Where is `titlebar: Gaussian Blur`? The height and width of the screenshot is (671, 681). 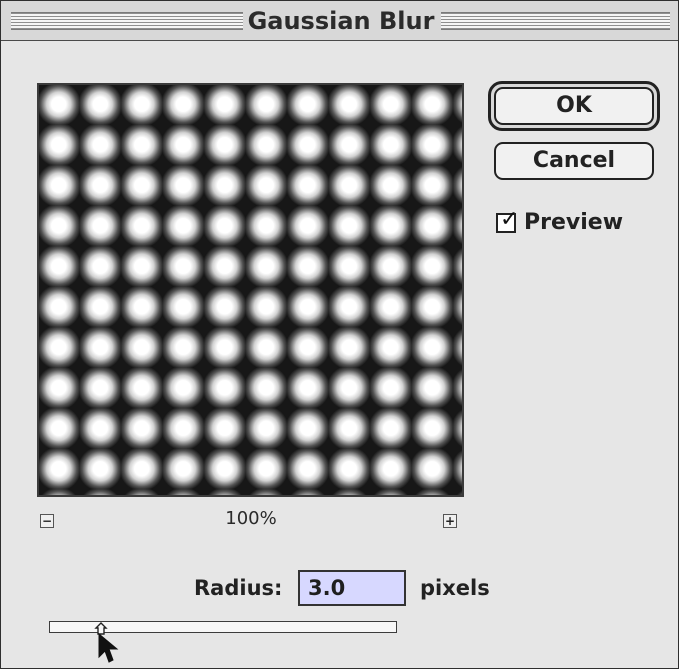
titlebar: Gaussian Blur is located at coordinates (339, 21).